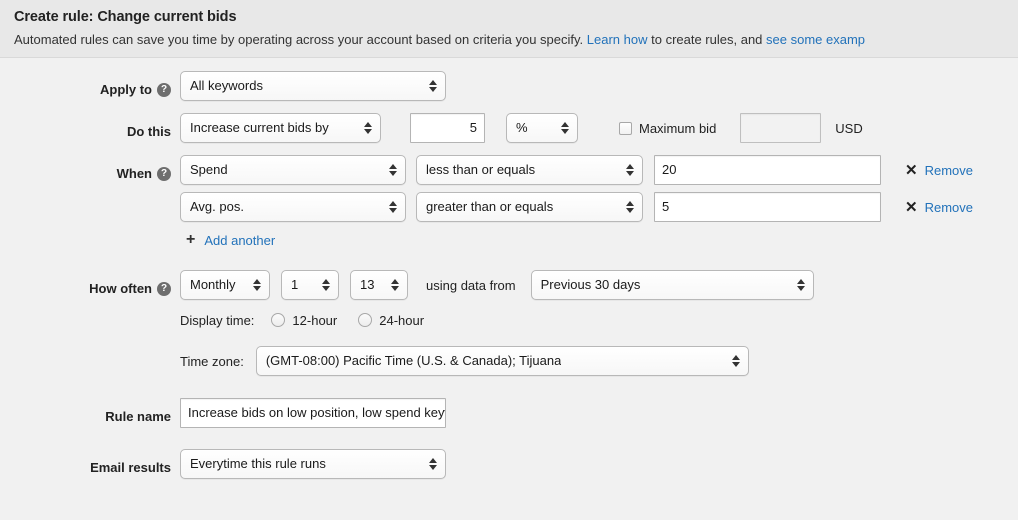 The height and width of the screenshot is (520, 1018). I want to click on when-label-group: When ?, so click(90, 170).